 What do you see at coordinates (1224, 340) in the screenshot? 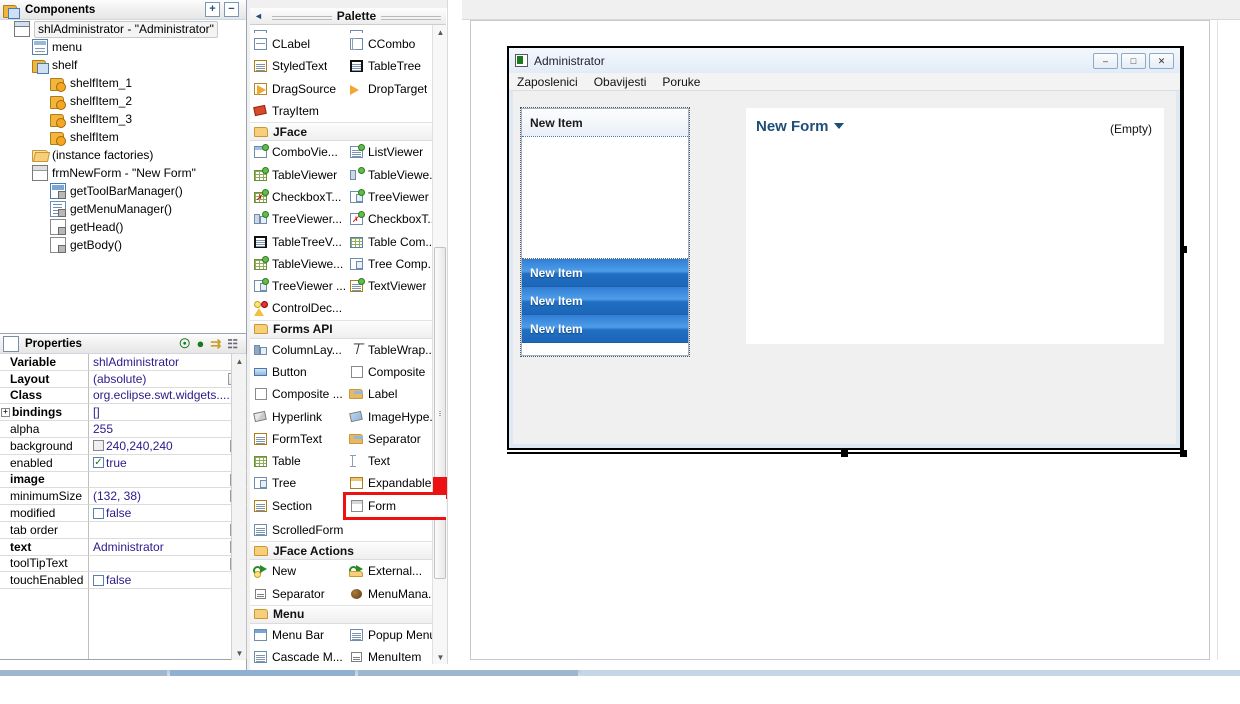
I see `design-editor-scrollbar` at bounding box center [1224, 340].